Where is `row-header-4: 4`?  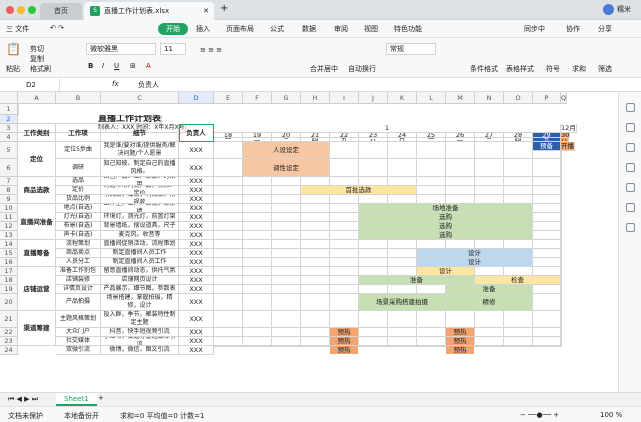
row-header-4: 4 is located at coordinates (9, 137).